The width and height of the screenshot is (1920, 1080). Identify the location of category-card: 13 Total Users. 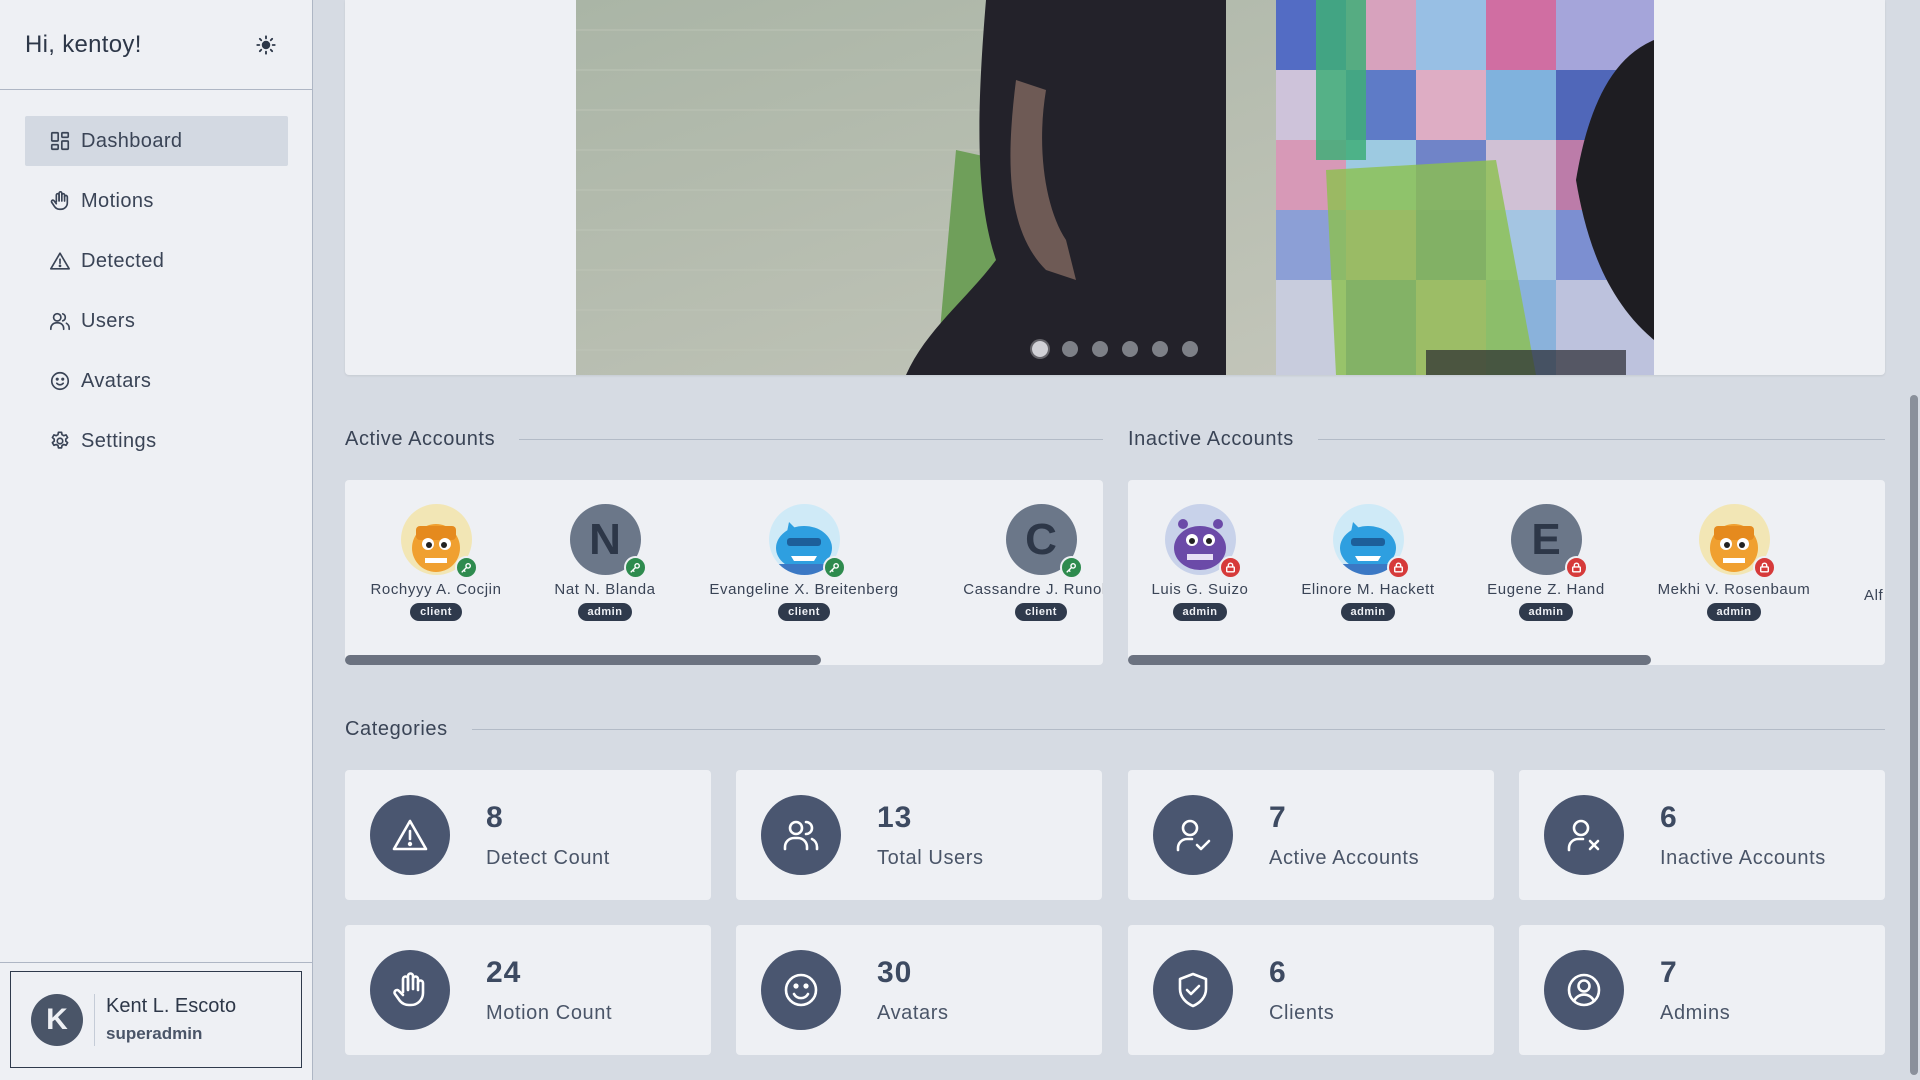
(919, 835).